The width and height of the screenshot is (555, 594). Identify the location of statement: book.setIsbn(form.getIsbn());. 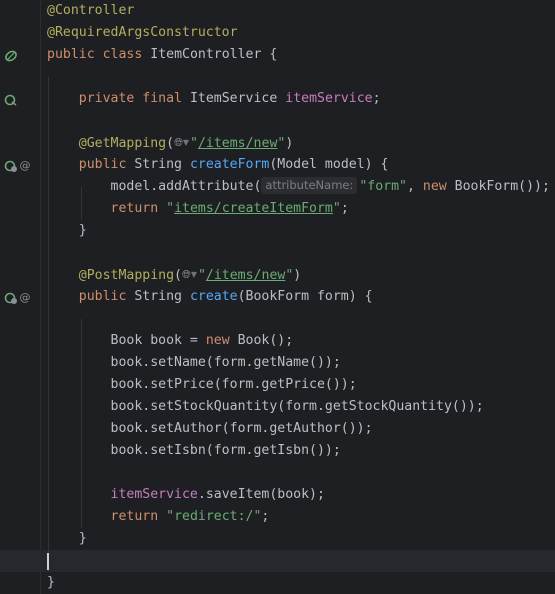
(225, 450).